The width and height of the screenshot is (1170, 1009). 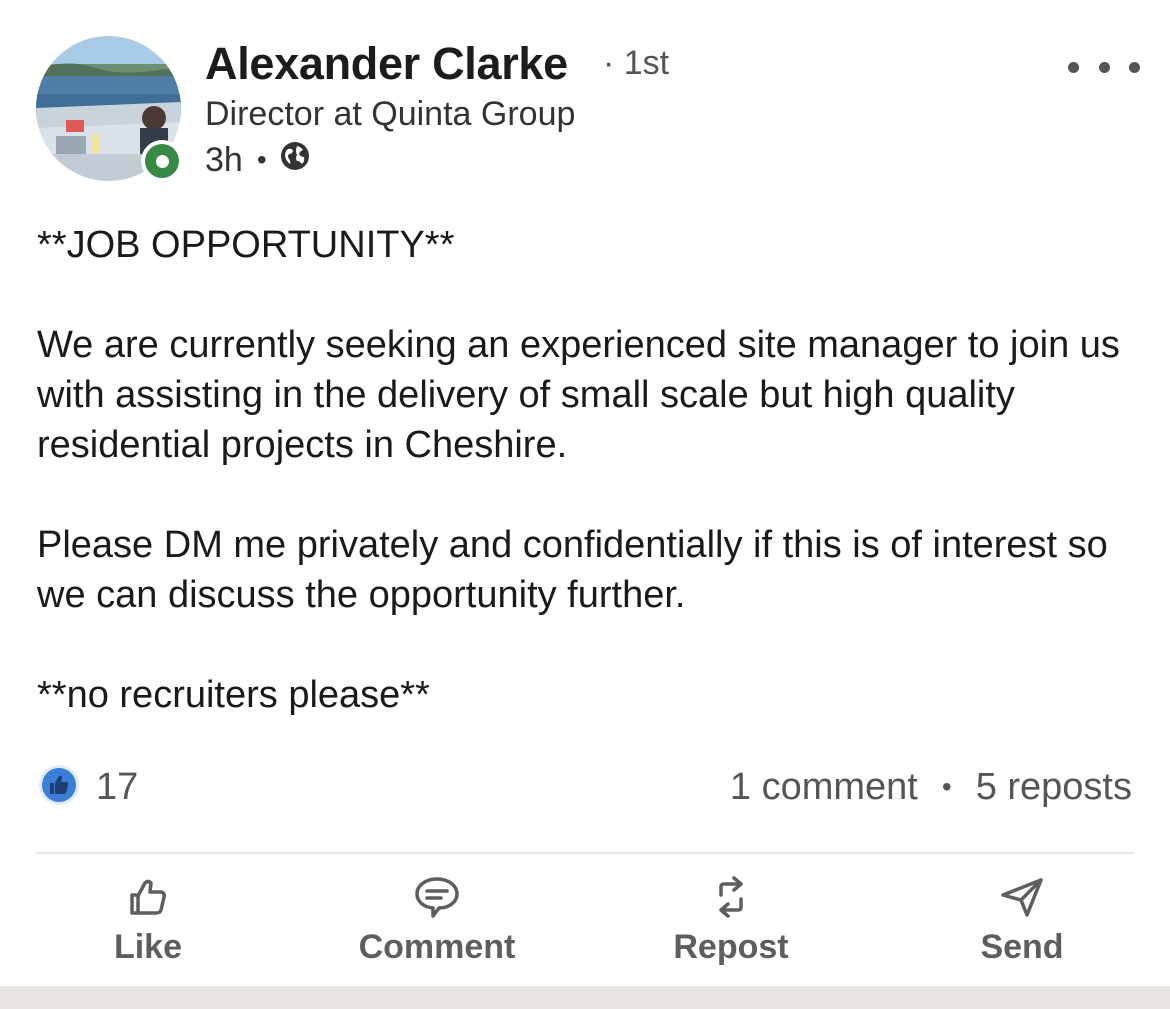 I want to click on post-footer-note: **no recruiters please**, so click(x=233, y=695).